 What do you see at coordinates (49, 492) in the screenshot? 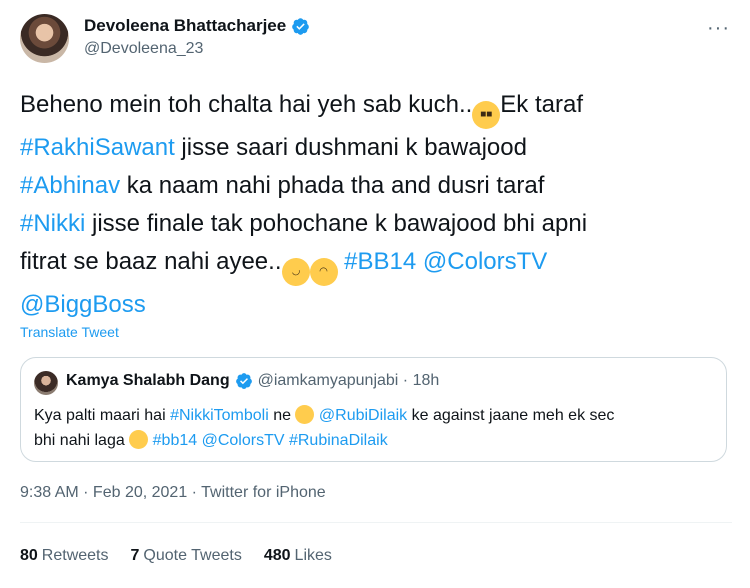
I see `tweet-time: 9:38 AM` at bounding box center [49, 492].